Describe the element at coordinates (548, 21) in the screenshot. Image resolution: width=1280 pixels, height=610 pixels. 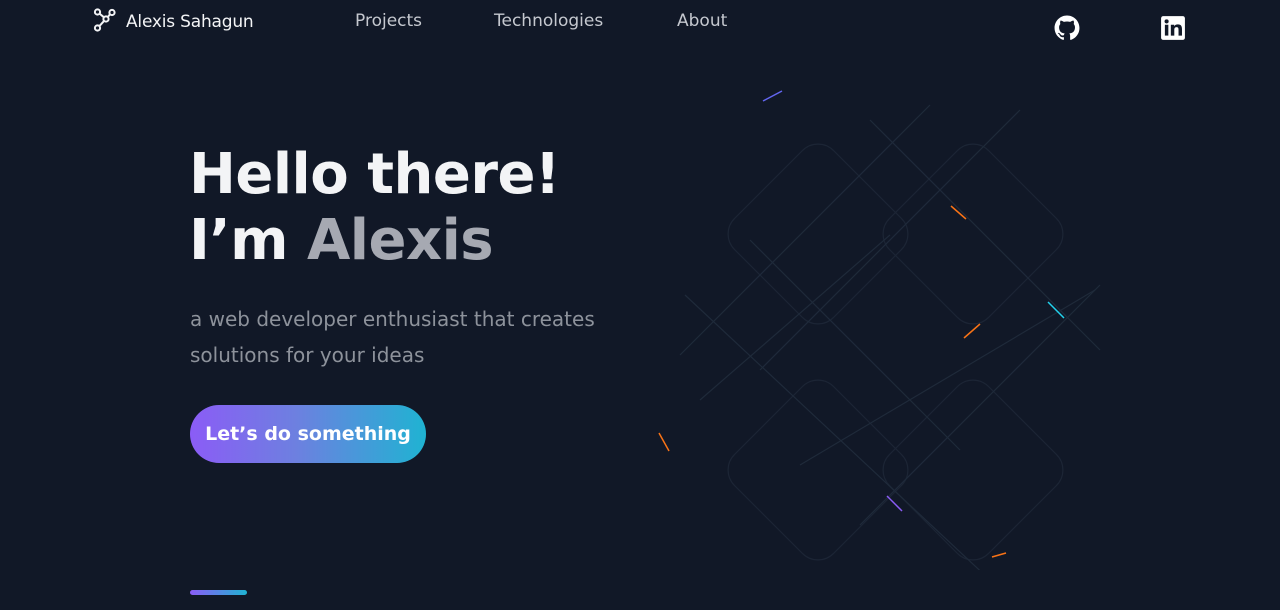
I see `nav-link-technologies: Technologies` at that location.